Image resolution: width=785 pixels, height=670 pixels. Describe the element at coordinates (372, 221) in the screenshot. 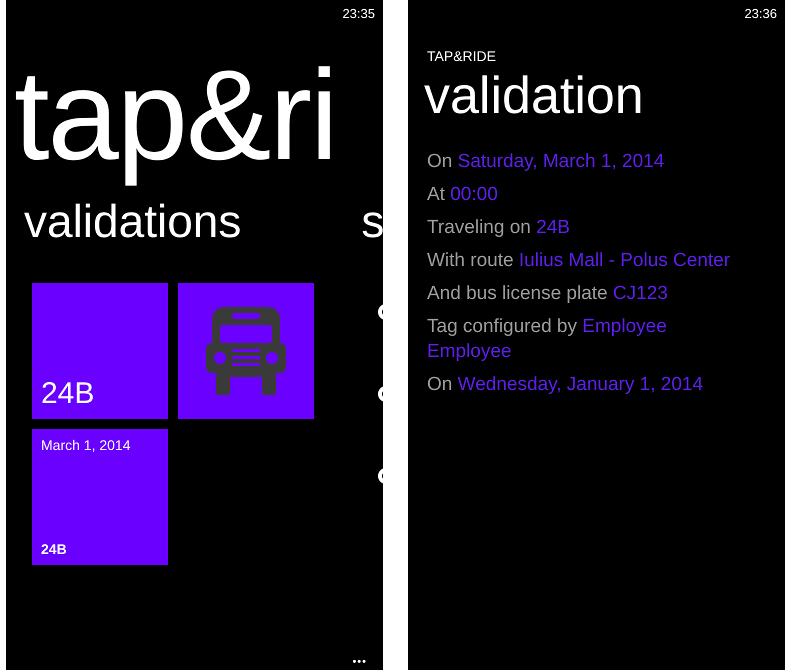

I see `pivot-header: s` at that location.